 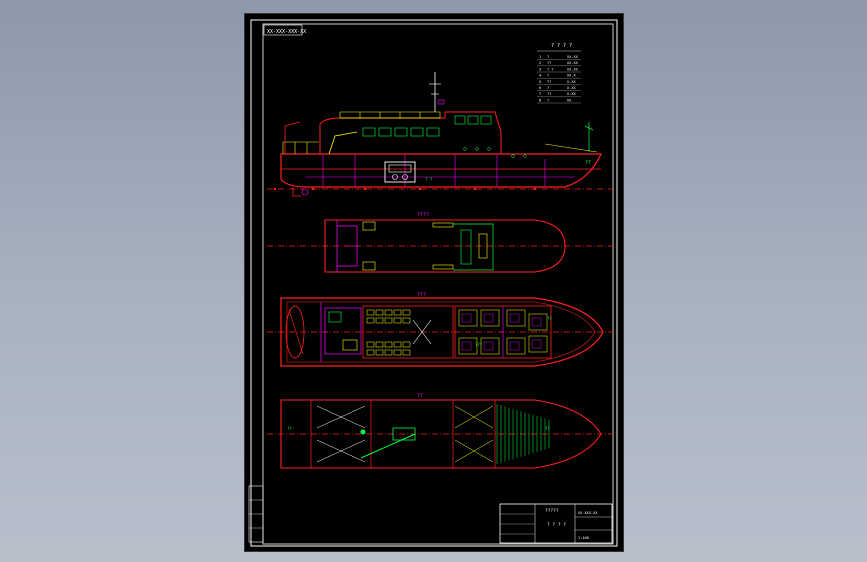 I want to click on param-cell: XX.X, so click(x=571, y=76).